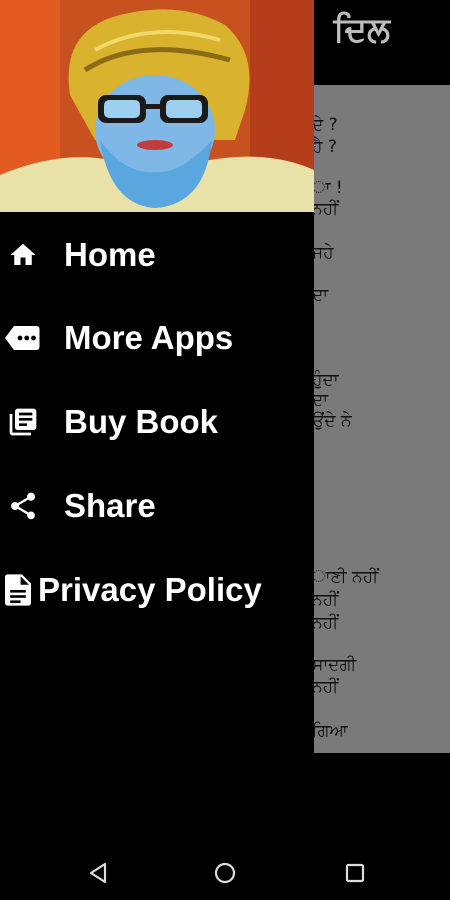  I want to click on menu-item-share: Share, so click(157, 506).